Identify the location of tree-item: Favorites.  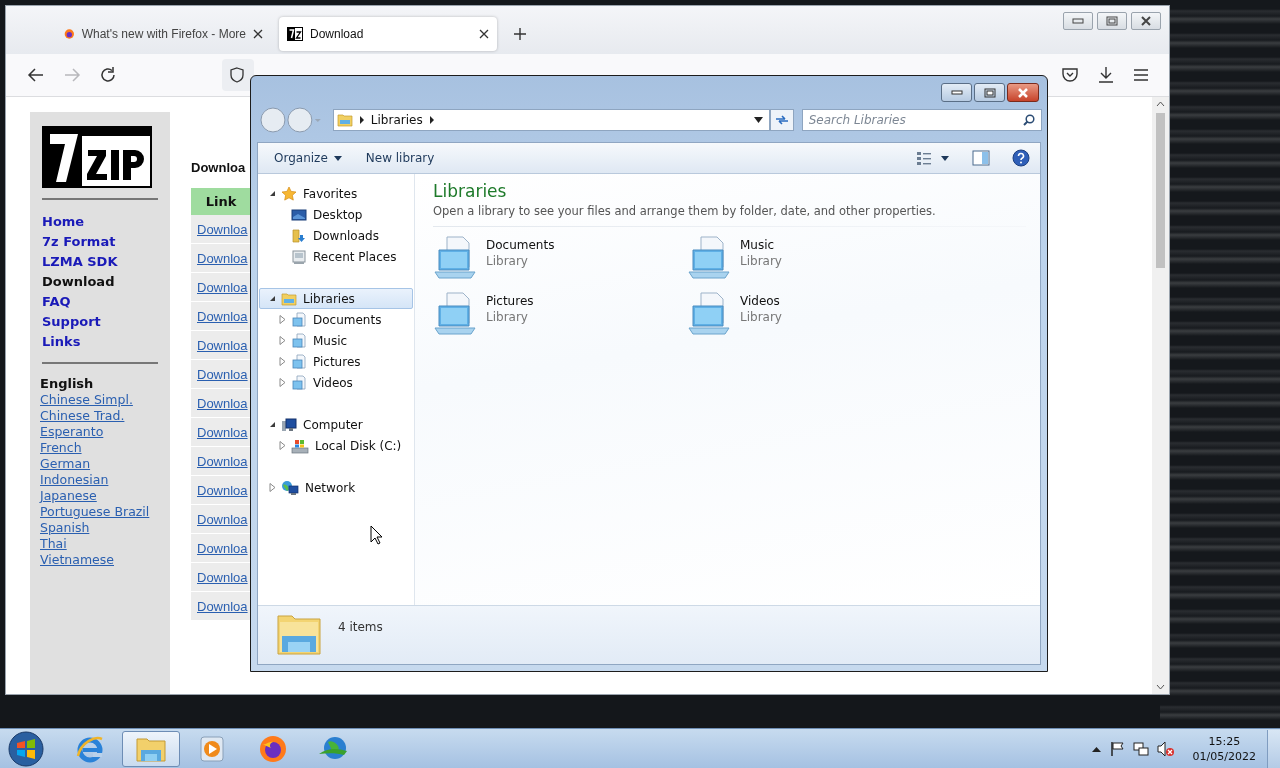
(336, 193).